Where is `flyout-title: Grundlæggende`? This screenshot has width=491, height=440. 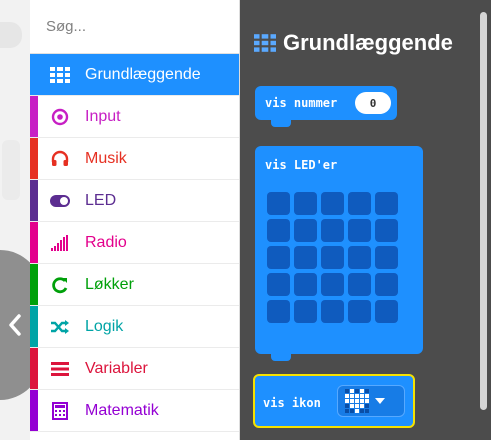 flyout-title: Grundlæggende is located at coordinates (368, 42).